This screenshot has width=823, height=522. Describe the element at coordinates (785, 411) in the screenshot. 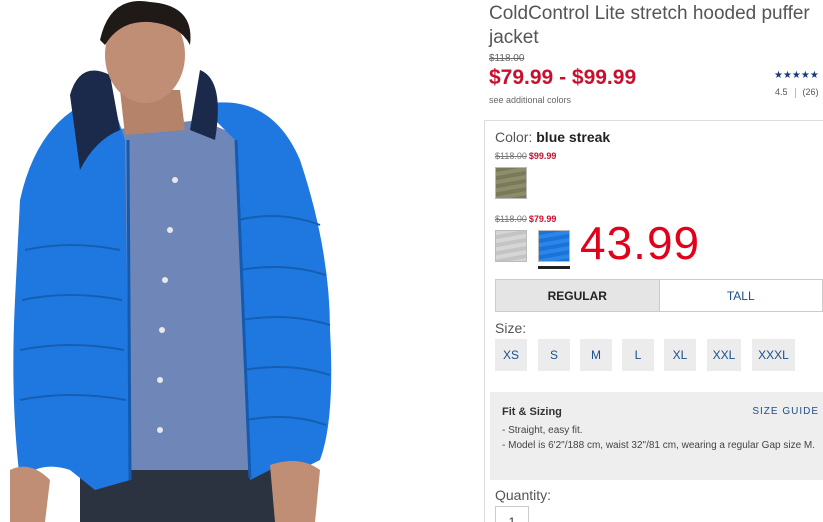

I see `size-guide-link: SIZE GUIDE` at that location.